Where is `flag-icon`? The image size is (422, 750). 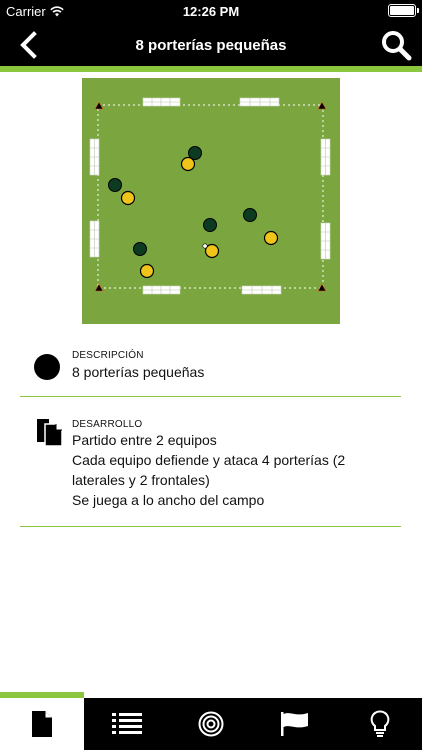 flag-icon is located at coordinates (295, 724).